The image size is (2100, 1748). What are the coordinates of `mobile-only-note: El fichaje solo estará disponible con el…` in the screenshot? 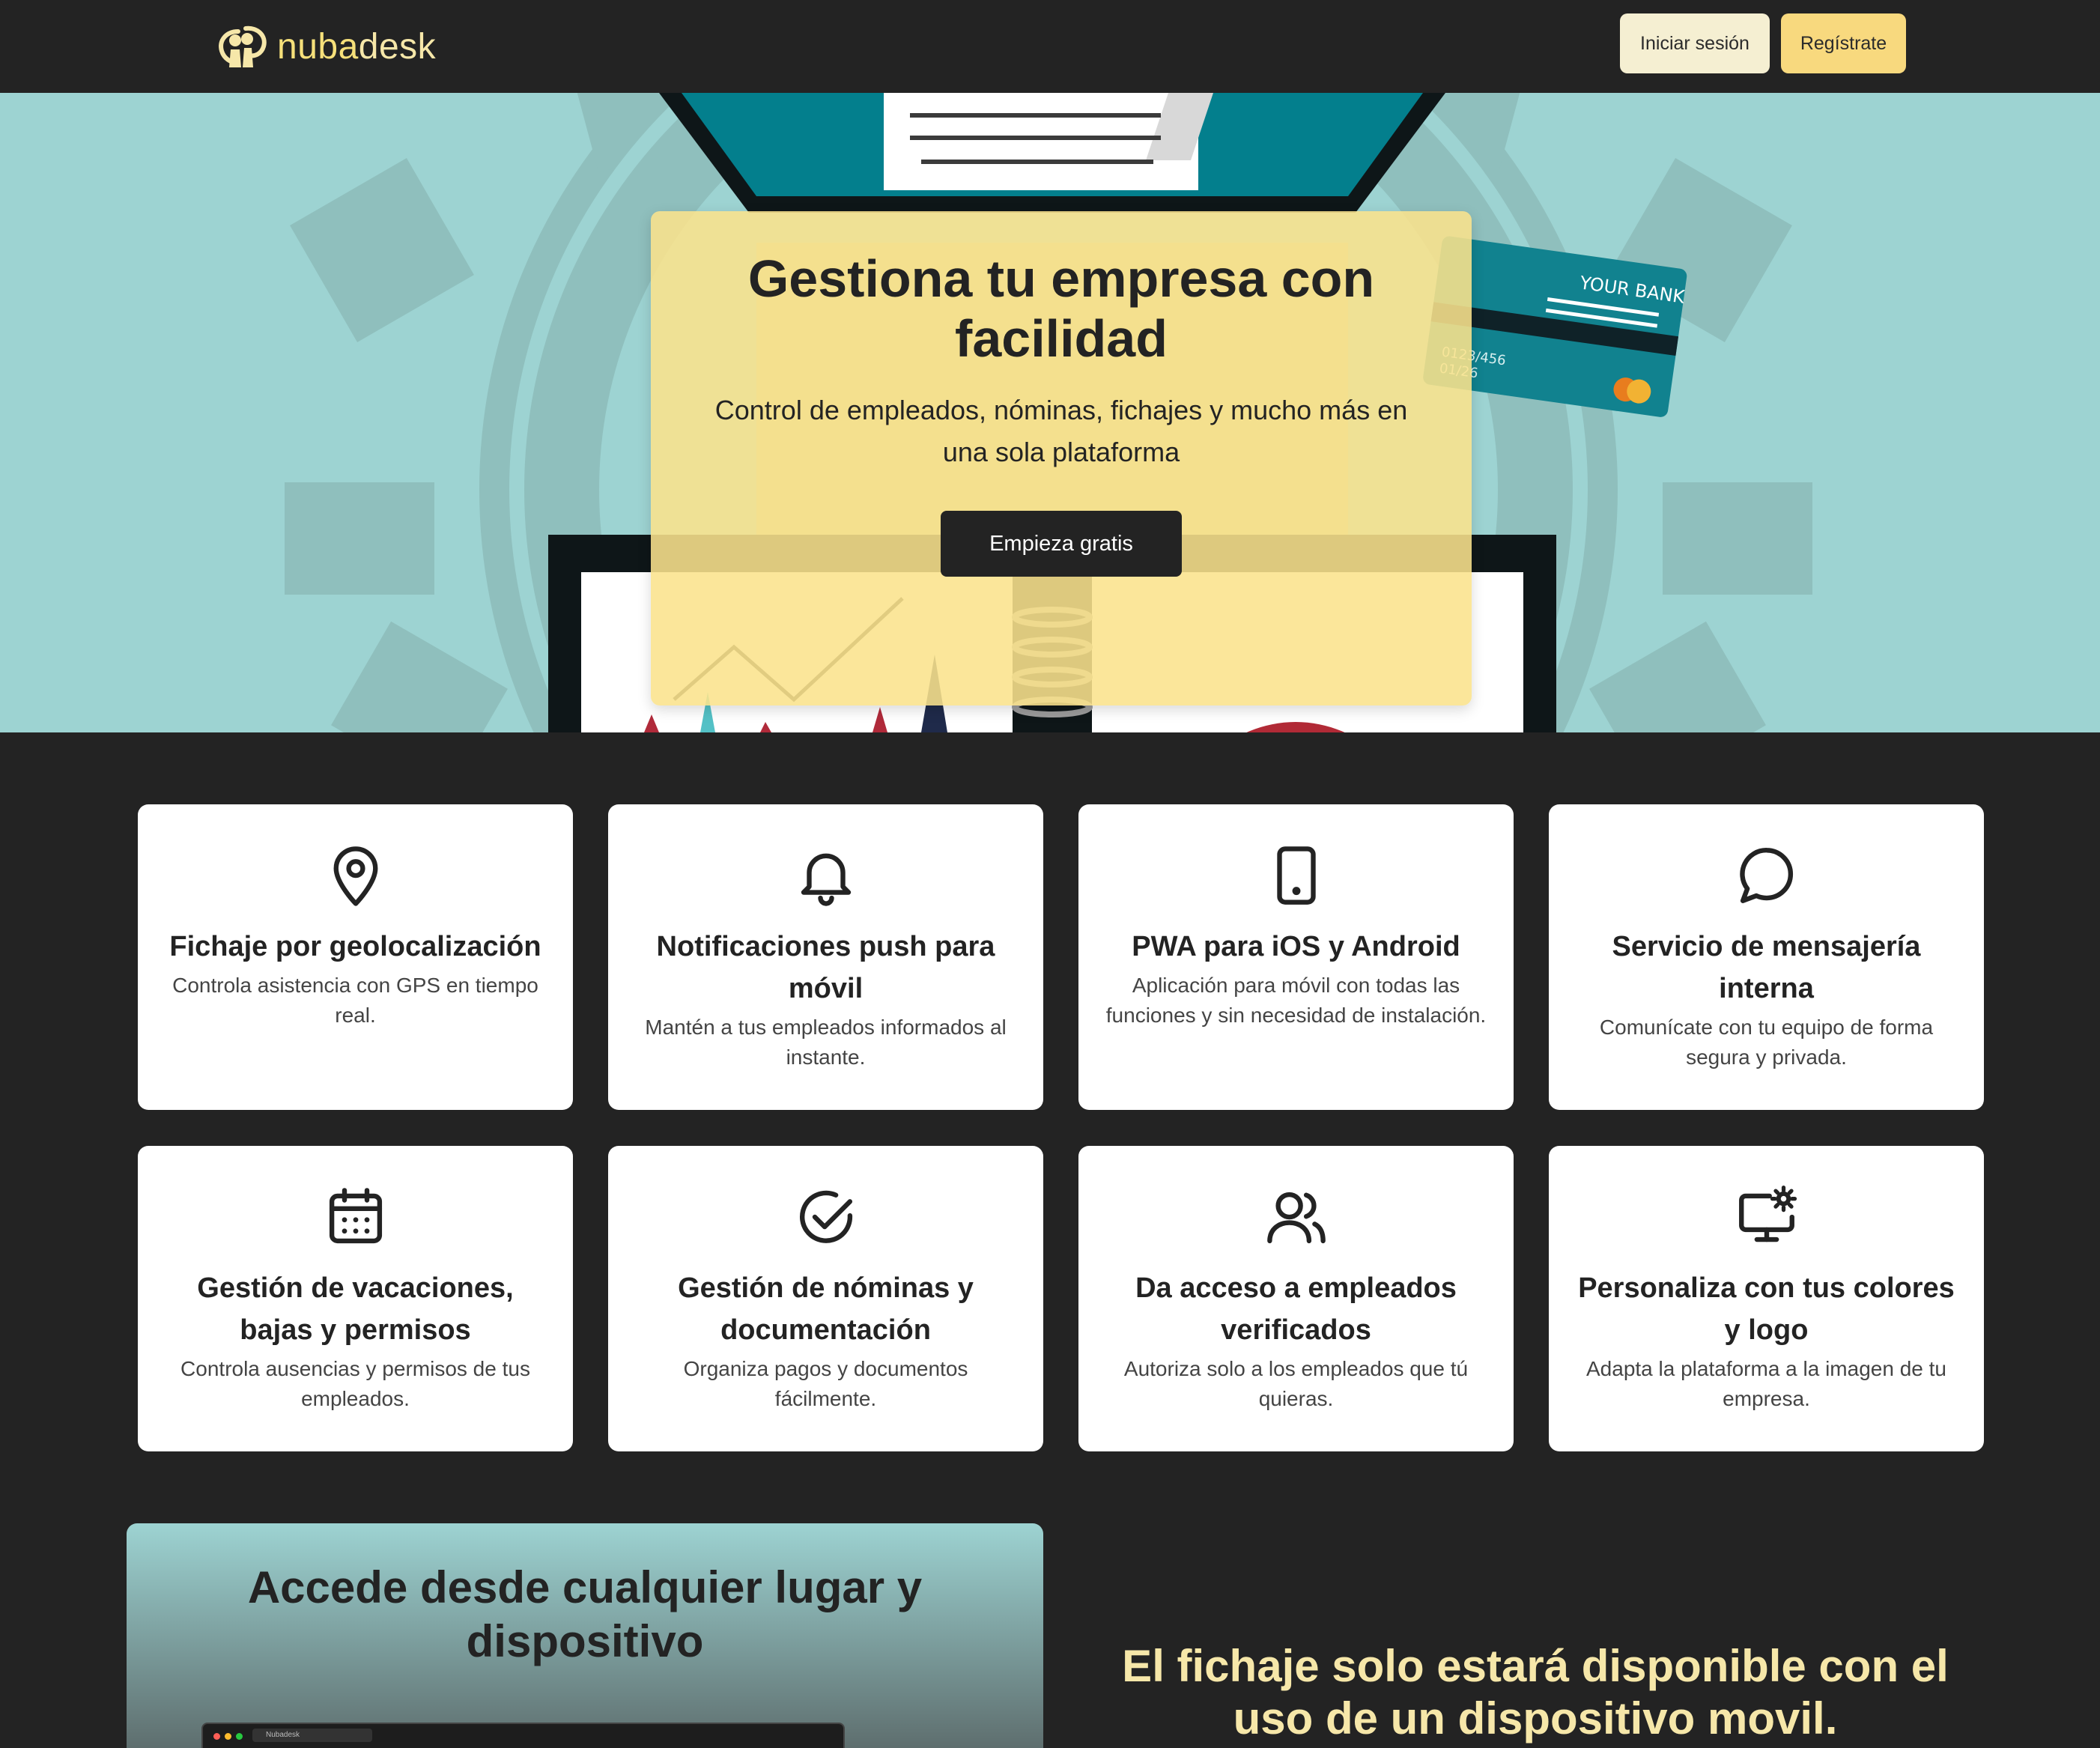 It's located at (1535, 1693).